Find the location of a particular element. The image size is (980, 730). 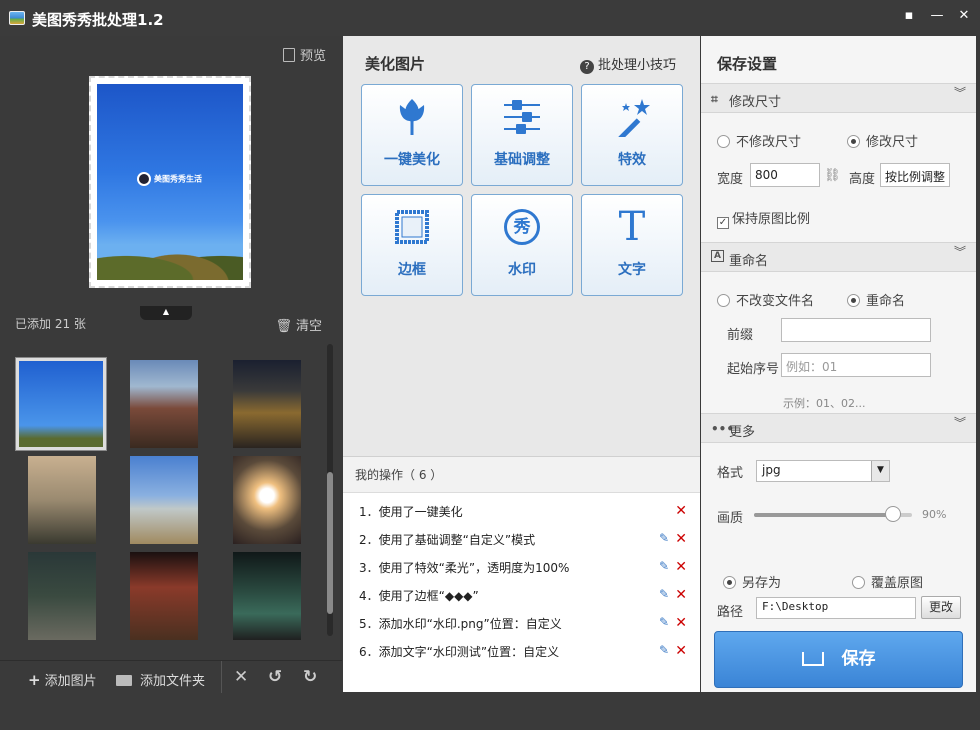

frame-icon is located at coordinates (412, 227).